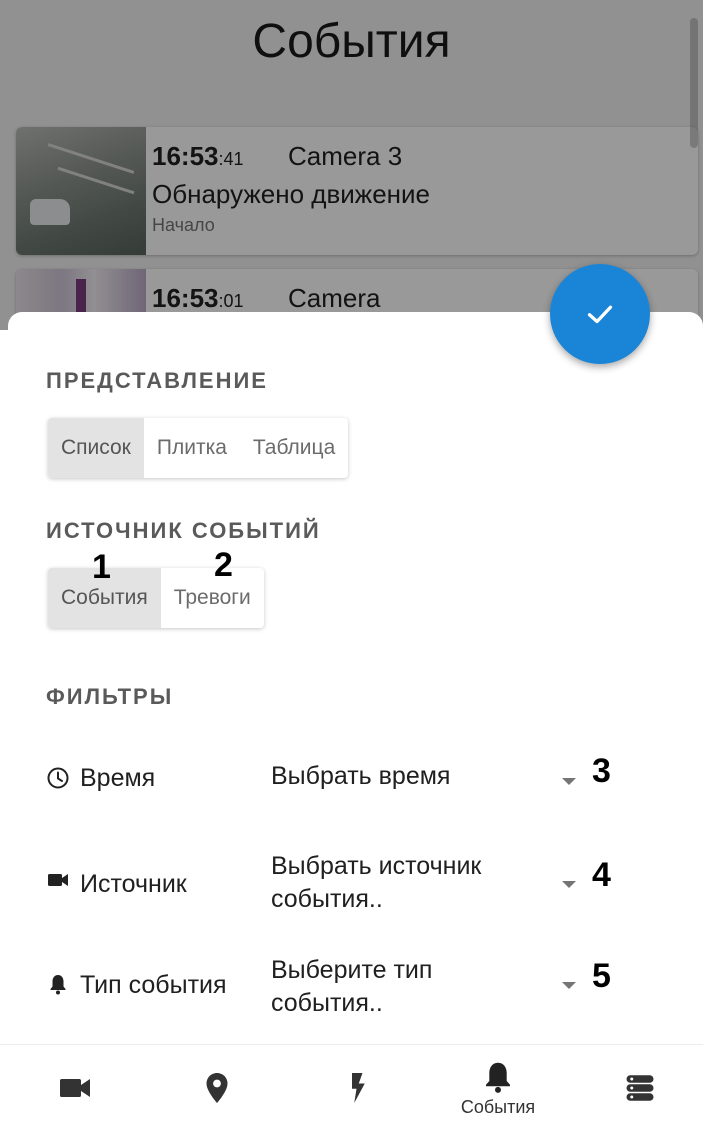  What do you see at coordinates (118, 778) in the screenshot?
I see `filter-label-time: Время` at bounding box center [118, 778].